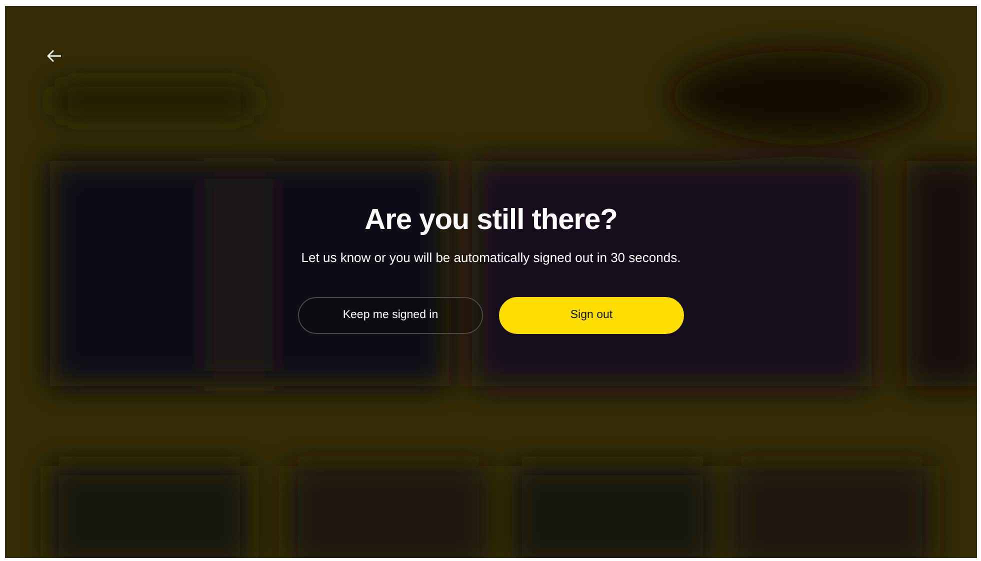 Image resolution: width=981 pixels, height=561 pixels. Describe the element at coordinates (491, 258) in the screenshot. I see `dialog-message: Let us know or you will be automatically signed out in 30 seconds.` at that location.